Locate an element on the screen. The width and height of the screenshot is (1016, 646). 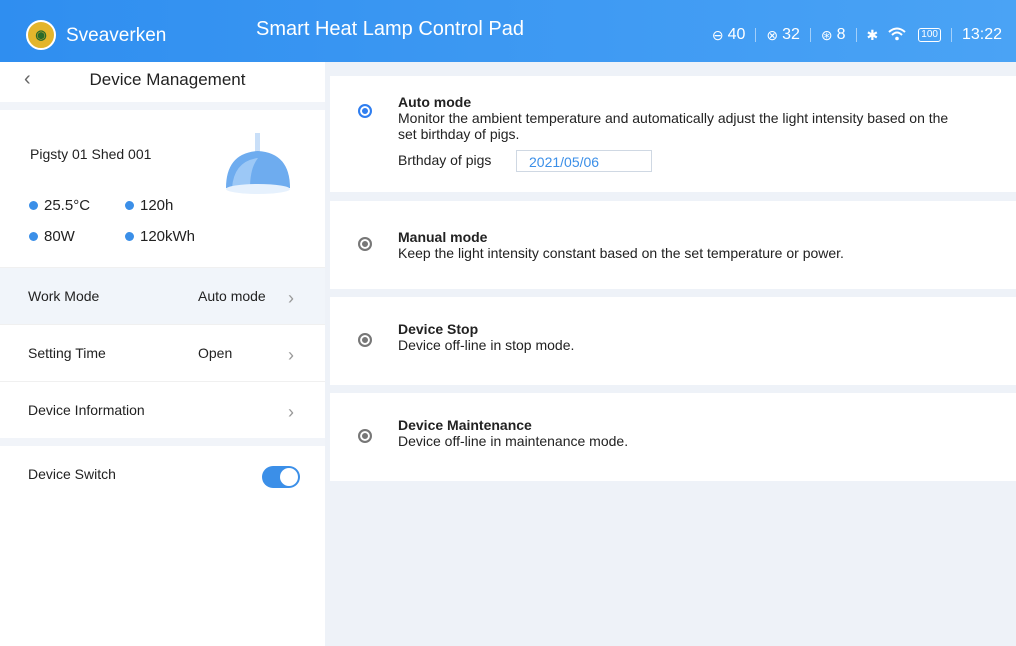
sidebar-item-device-information: Device Information › is located at coordinates (162, 409).